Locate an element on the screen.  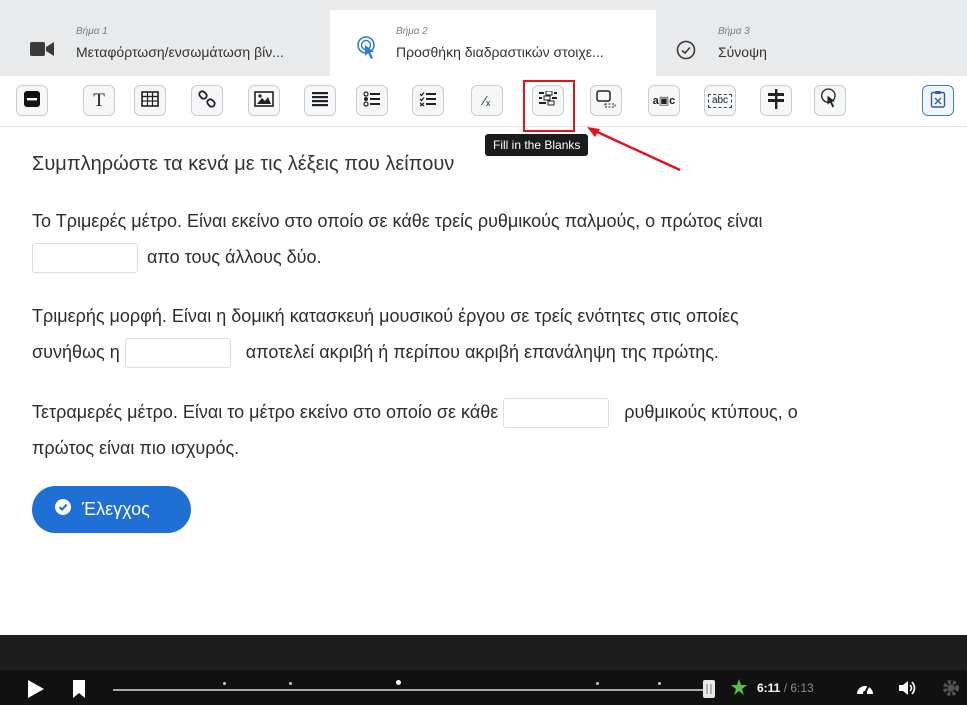
progress-handle is located at coordinates (709, 690).